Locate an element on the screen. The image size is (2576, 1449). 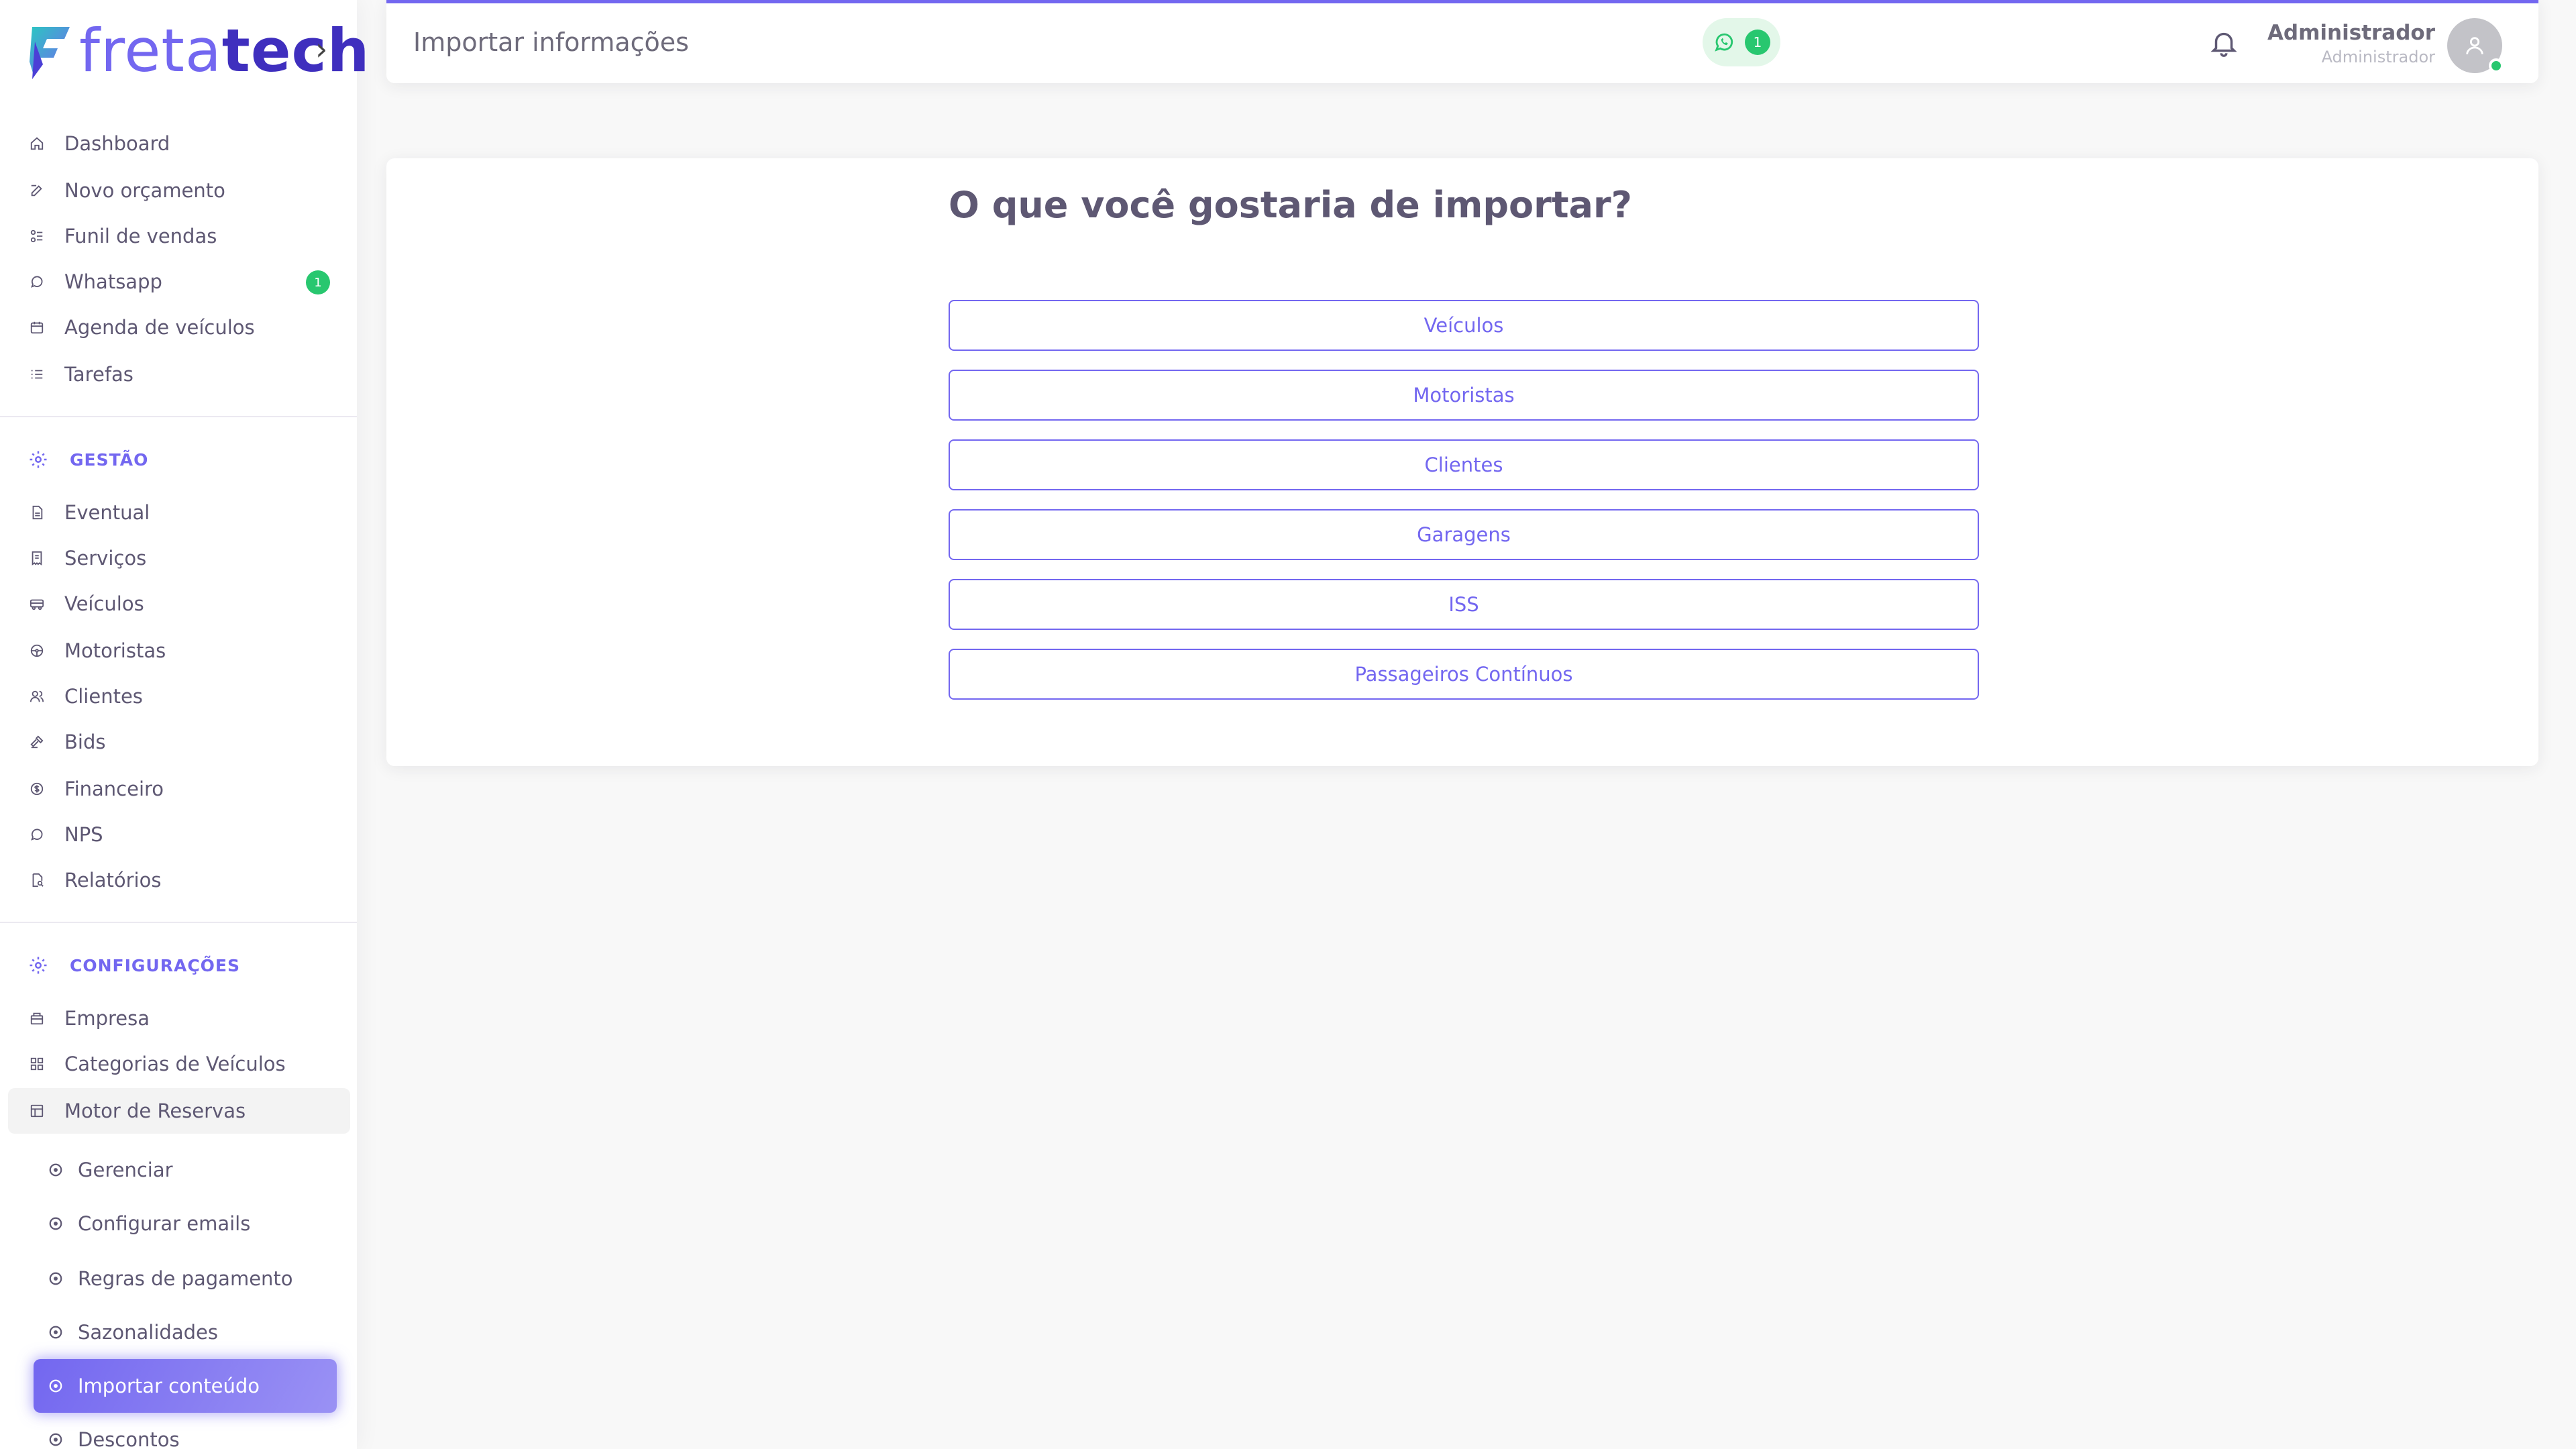
sidebar-item-label: Bids is located at coordinates (85, 742).